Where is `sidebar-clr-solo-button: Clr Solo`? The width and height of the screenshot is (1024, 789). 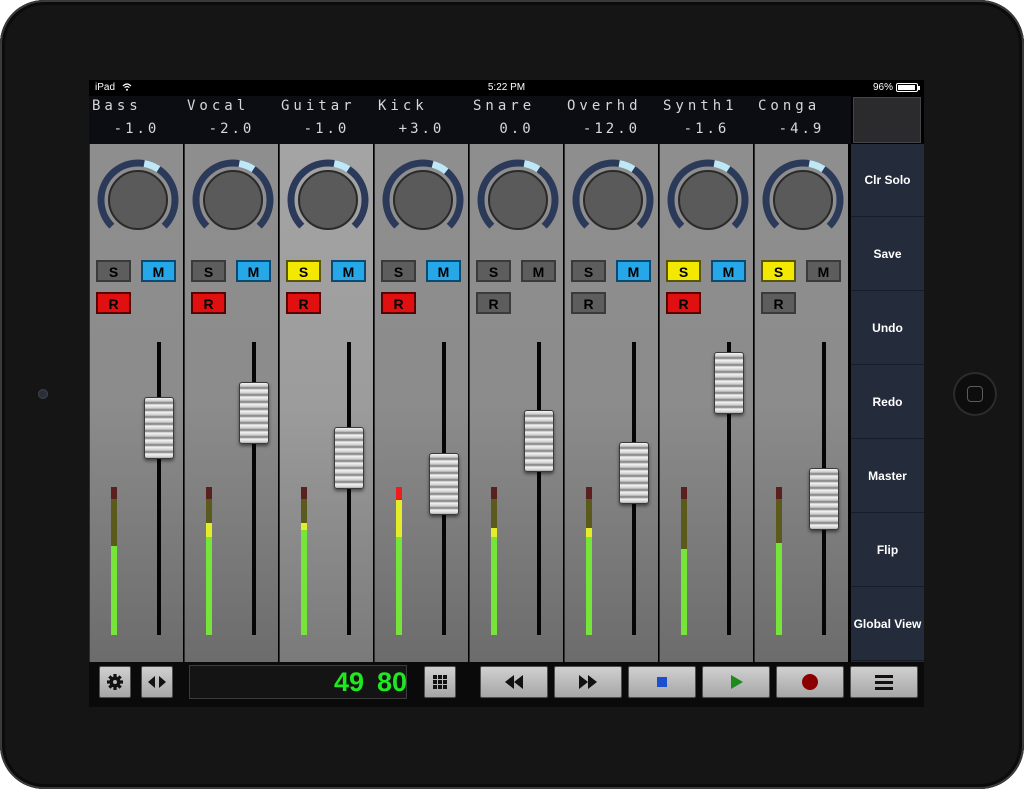
sidebar-clr-solo-button: Clr Solo is located at coordinates (887, 180).